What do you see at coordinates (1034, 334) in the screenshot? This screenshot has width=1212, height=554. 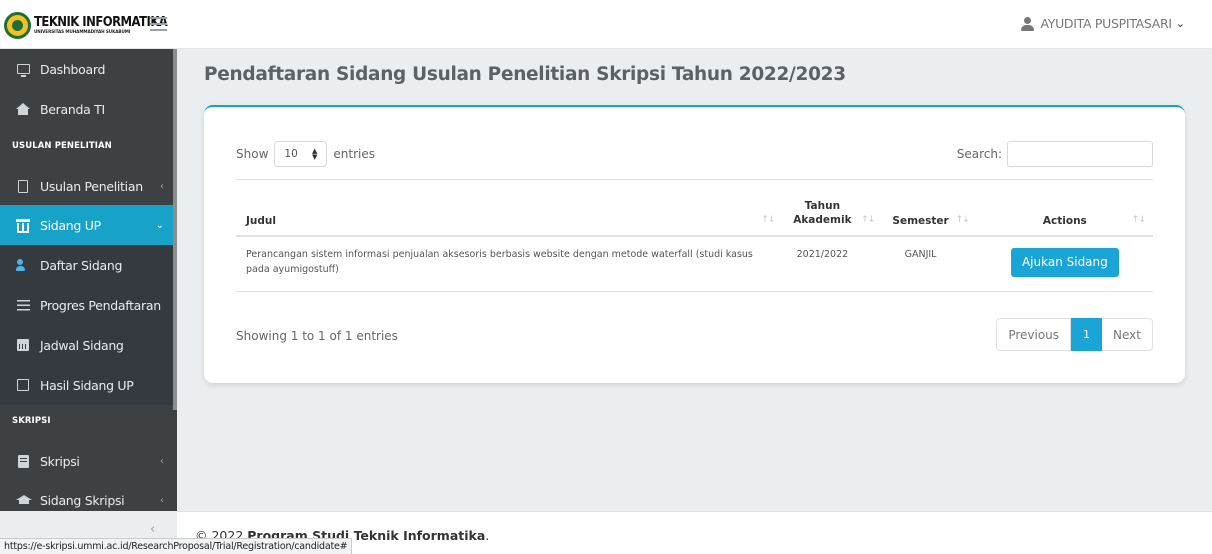 I see `pagination-previous-button: Previous` at bounding box center [1034, 334].